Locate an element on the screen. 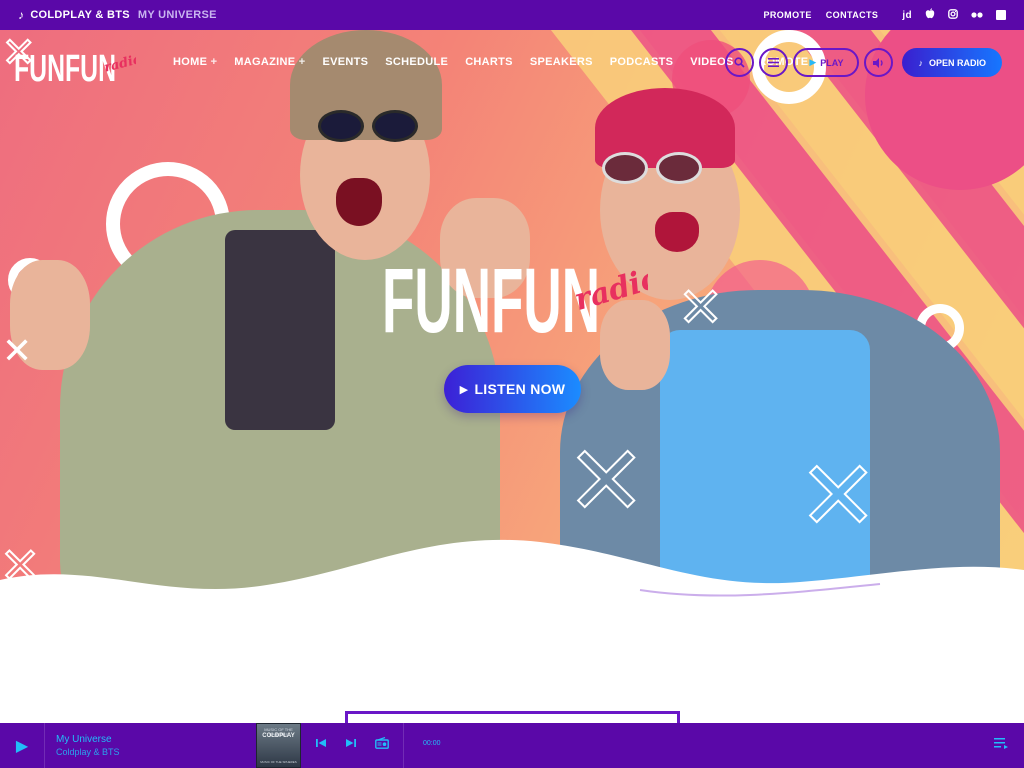 Image resolution: width=1024 pixels, height=768 pixels. nav-item-podcasts: PODCASTS is located at coordinates (642, 62).